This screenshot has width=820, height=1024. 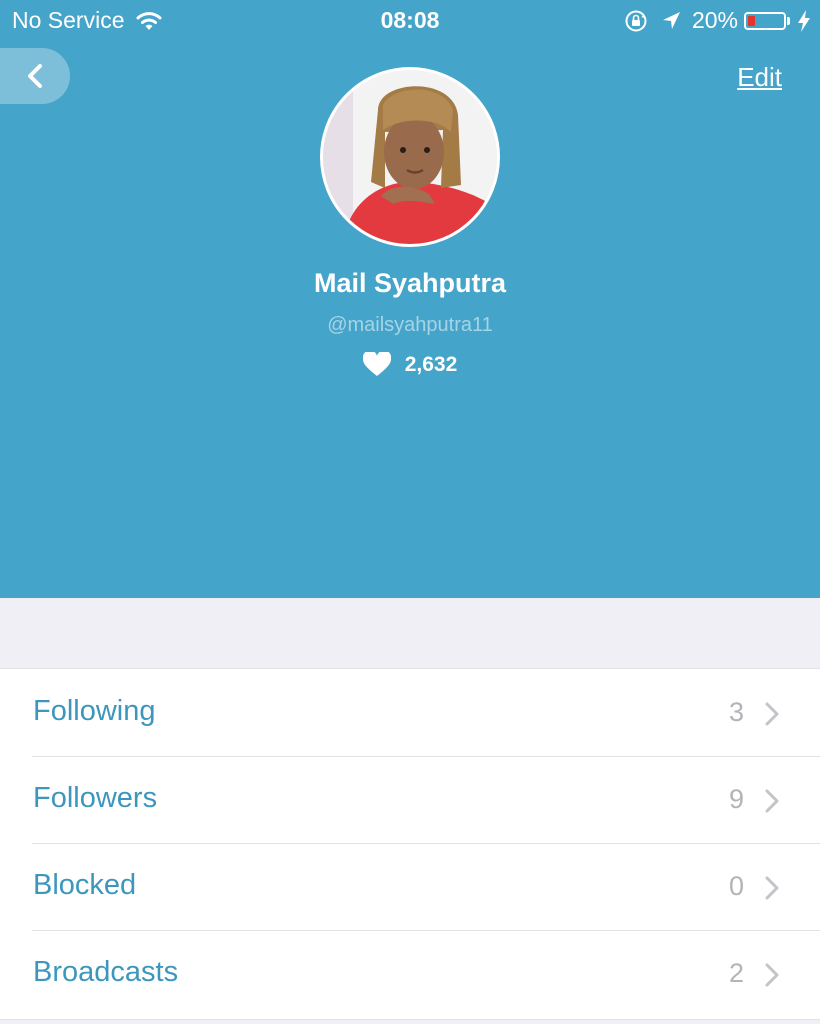 What do you see at coordinates (736, 886) in the screenshot?
I see `menu-row-count: 0` at bounding box center [736, 886].